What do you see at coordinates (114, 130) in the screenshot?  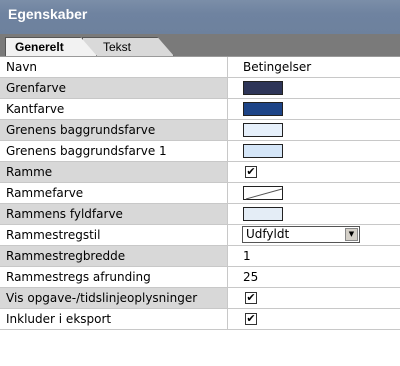 I see `property-label: Grenens baggrundsfarve` at bounding box center [114, 130].